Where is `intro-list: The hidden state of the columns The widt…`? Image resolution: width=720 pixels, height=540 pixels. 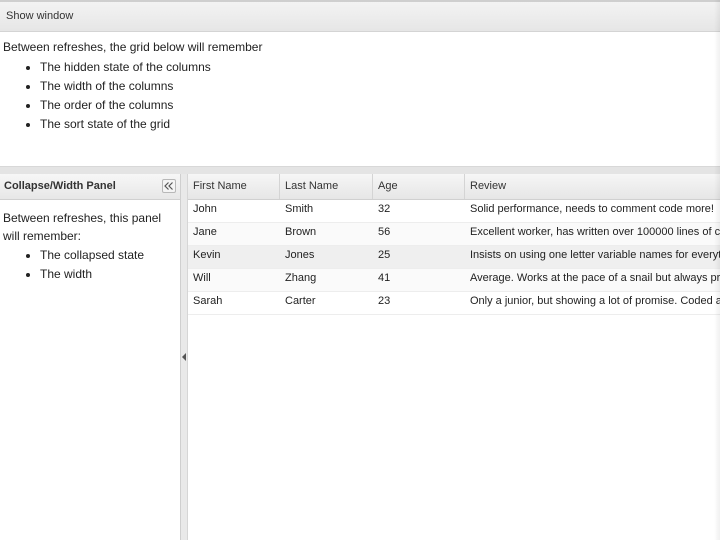
intro-list: The hidden state of the columns The widt… is located at coordinates (353, 96).